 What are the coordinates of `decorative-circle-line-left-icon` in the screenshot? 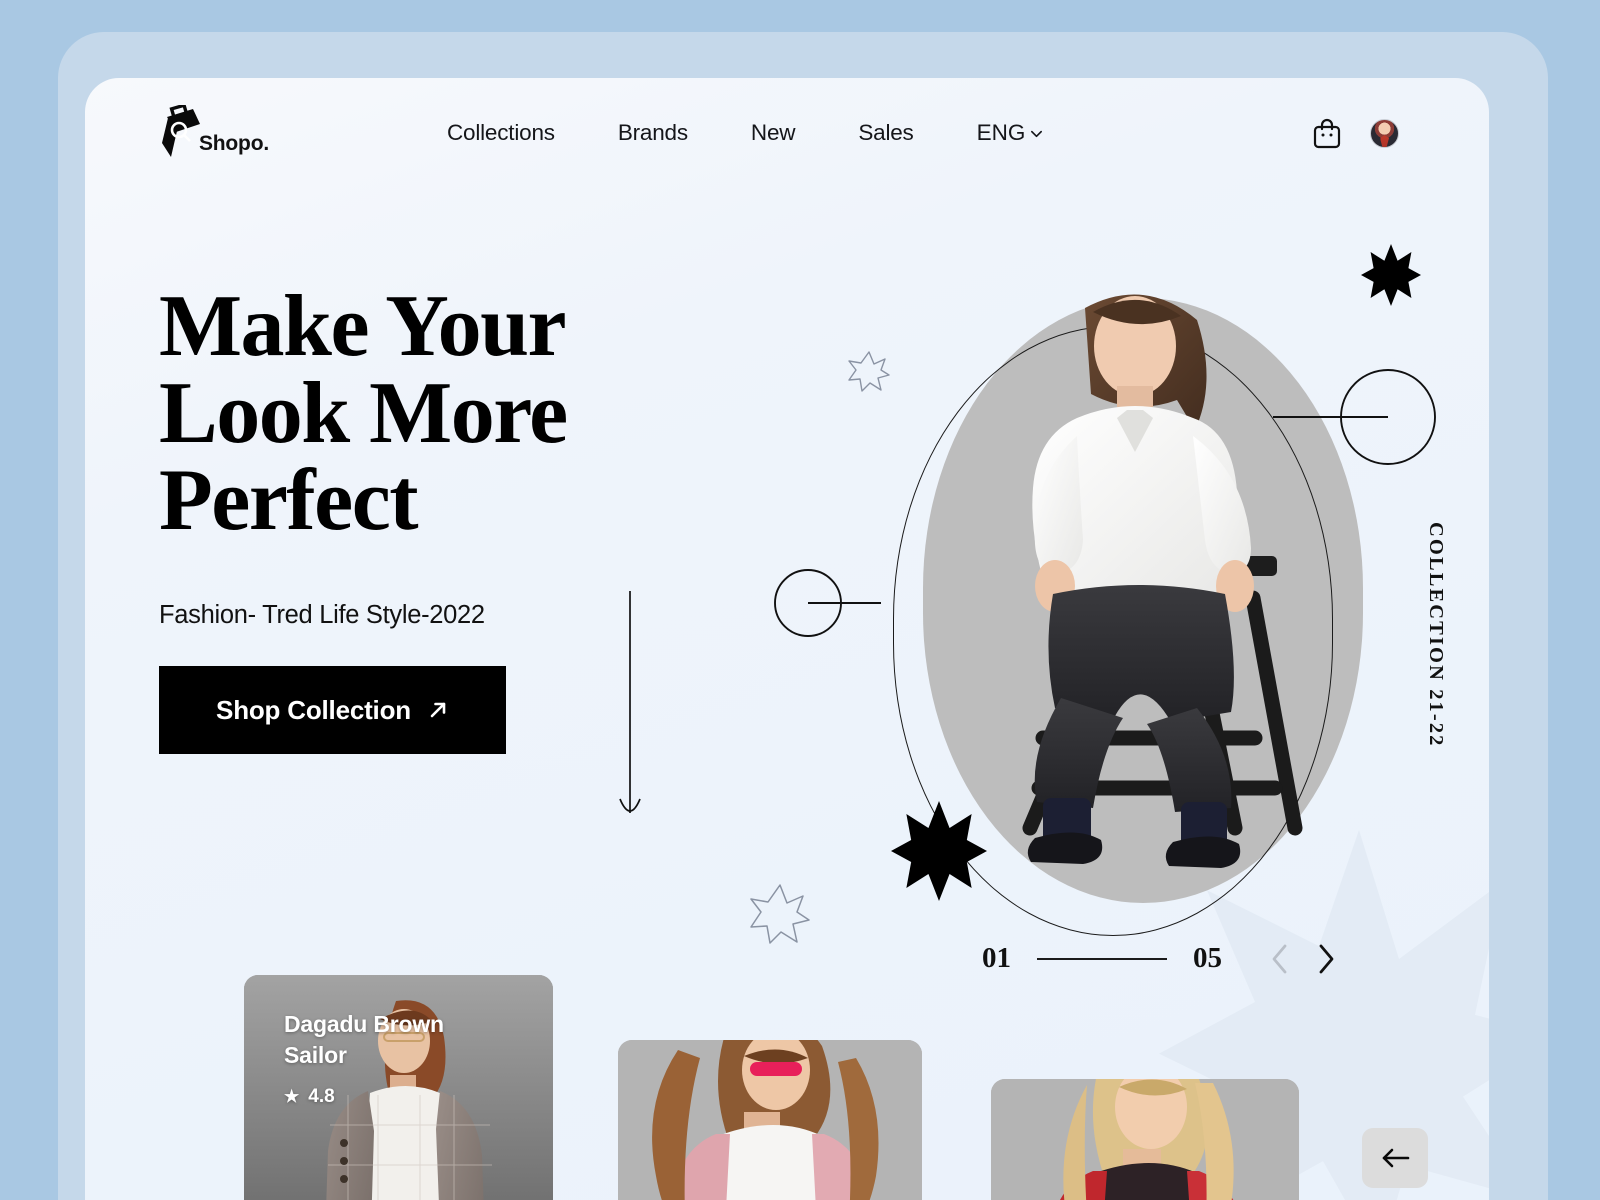 It's located at (827, 603).